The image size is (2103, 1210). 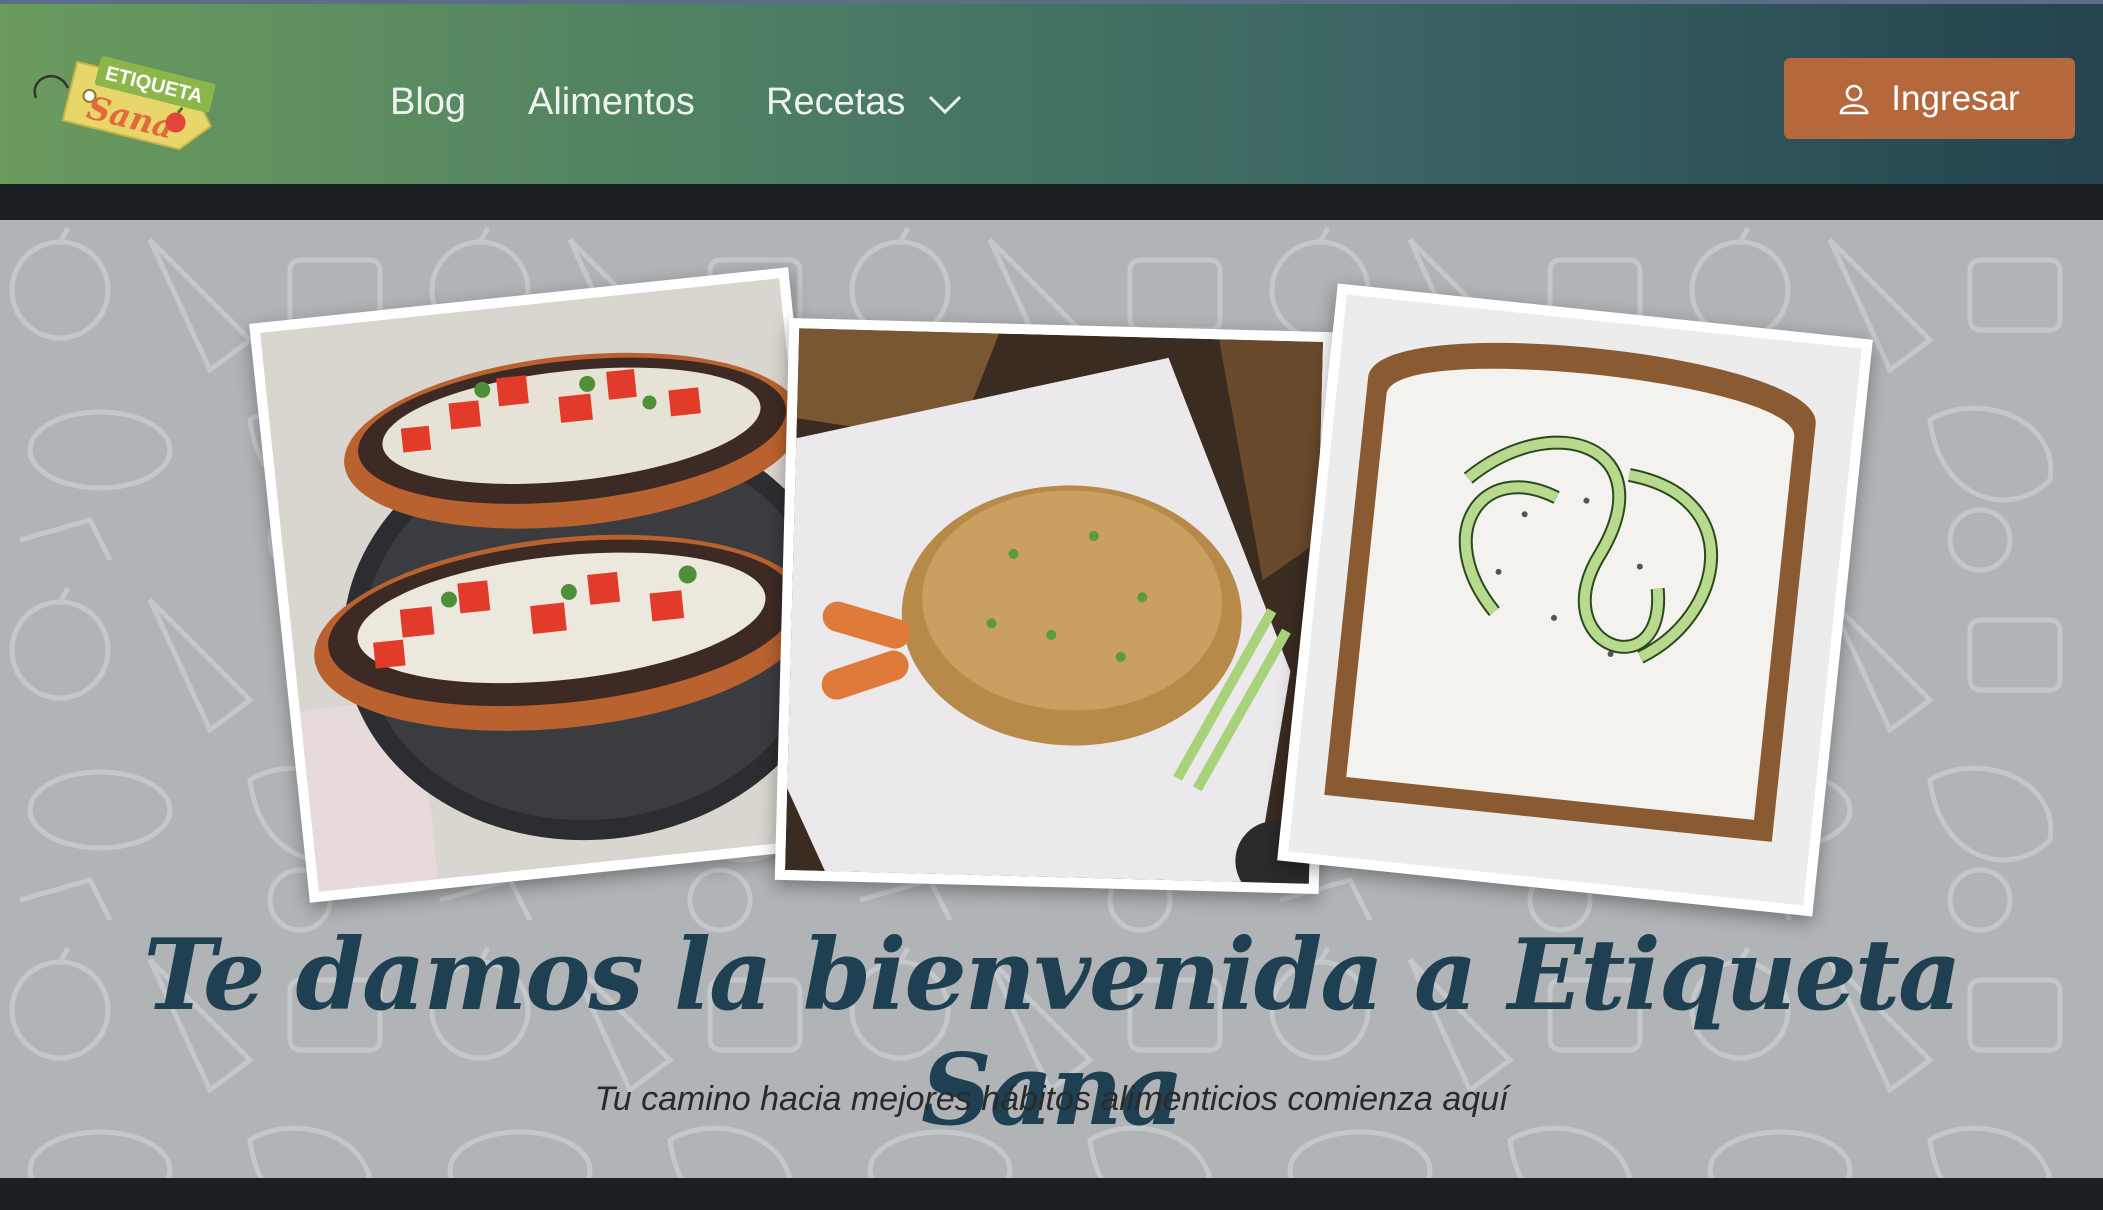 I want to click on nav-link-label: Recetas, so click(x=836, y=102).